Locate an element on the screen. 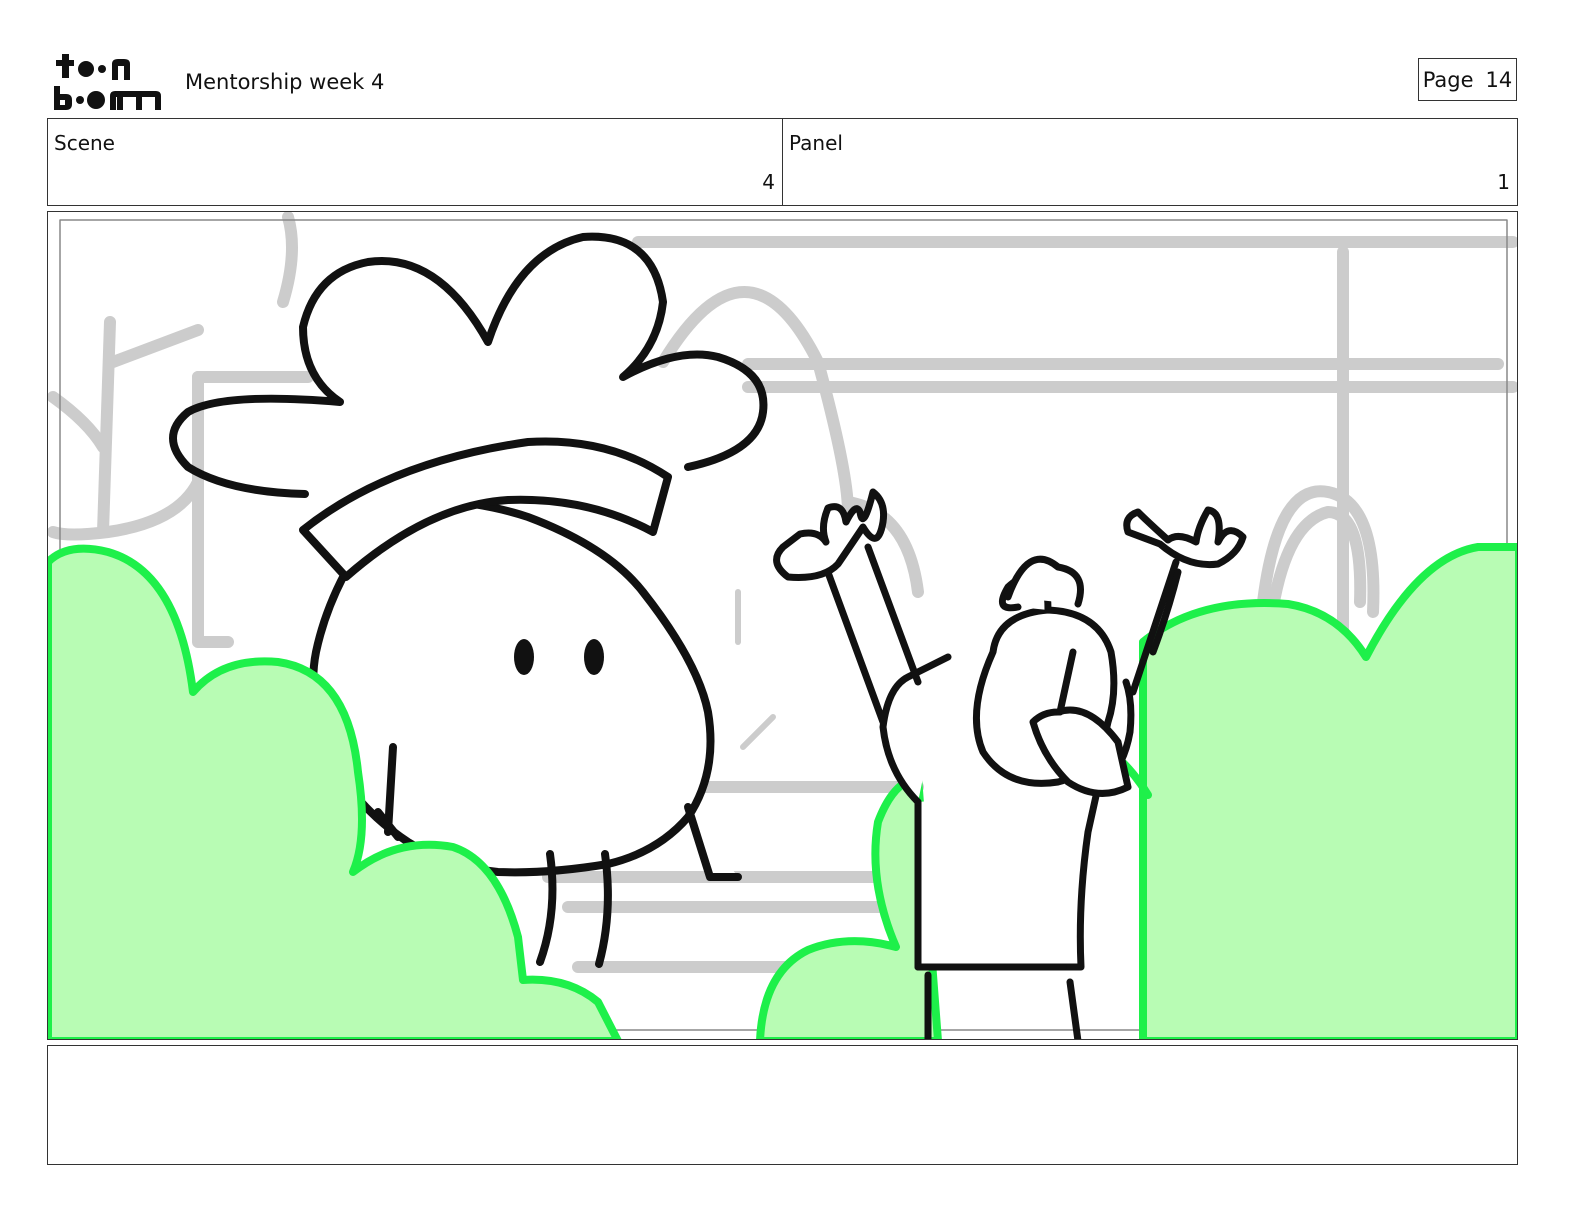 The image size is (1584, 1224). scene-panel-row: Scene 4 Panel 1 is located at coordinates (782, 162).